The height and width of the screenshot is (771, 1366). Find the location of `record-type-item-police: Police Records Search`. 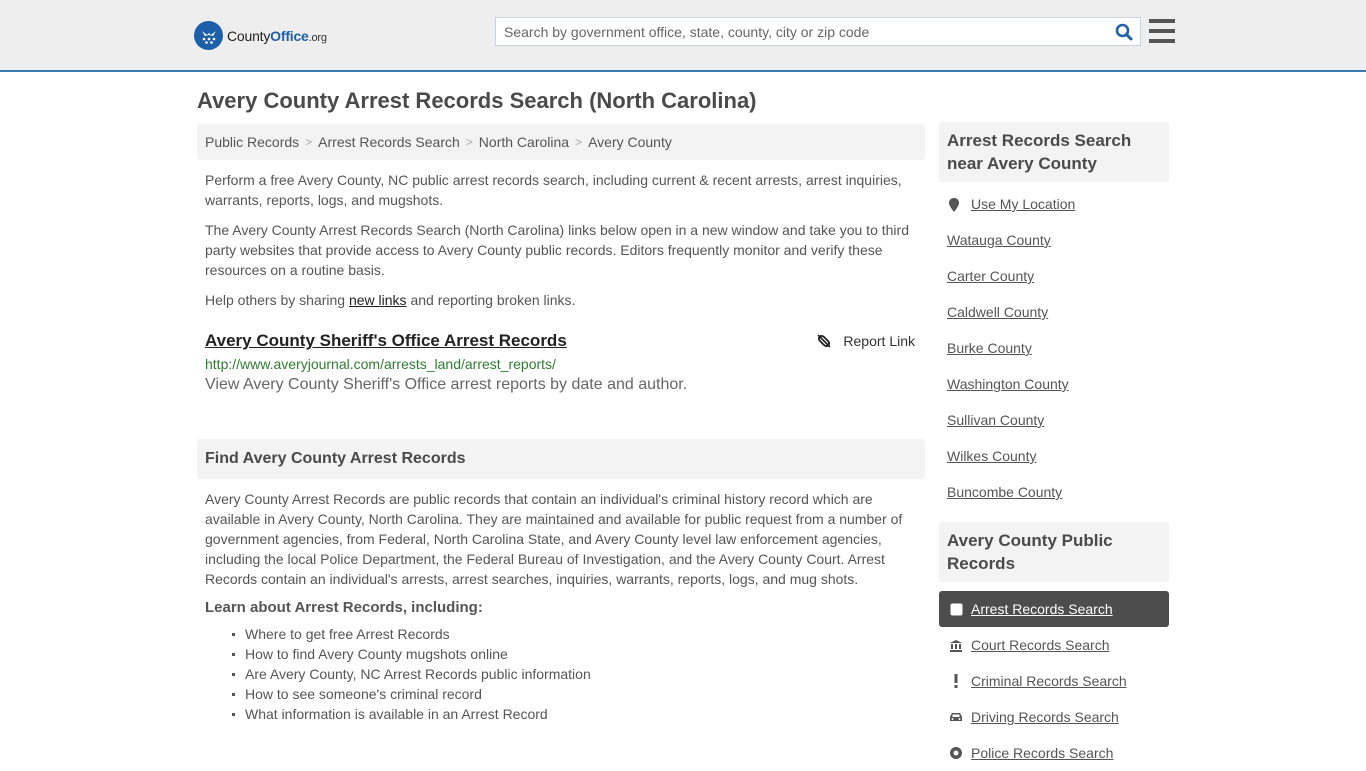

record-type-item-police: Police Records Search is located at coordinates (1054, 753).